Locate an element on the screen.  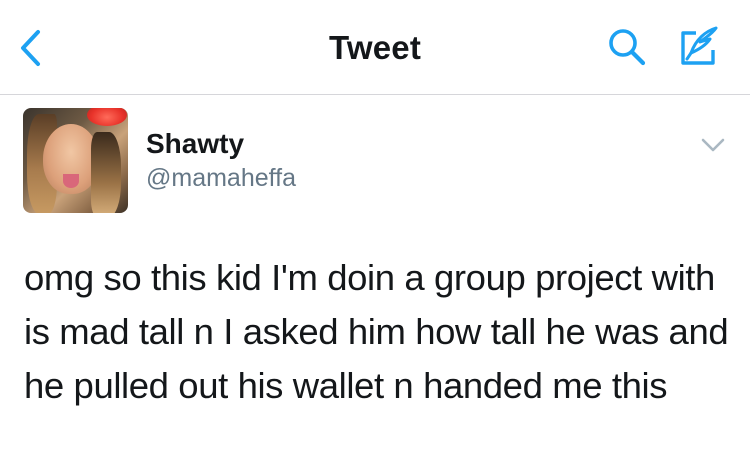
tweet-options-button is located at coordinates (713, 145).